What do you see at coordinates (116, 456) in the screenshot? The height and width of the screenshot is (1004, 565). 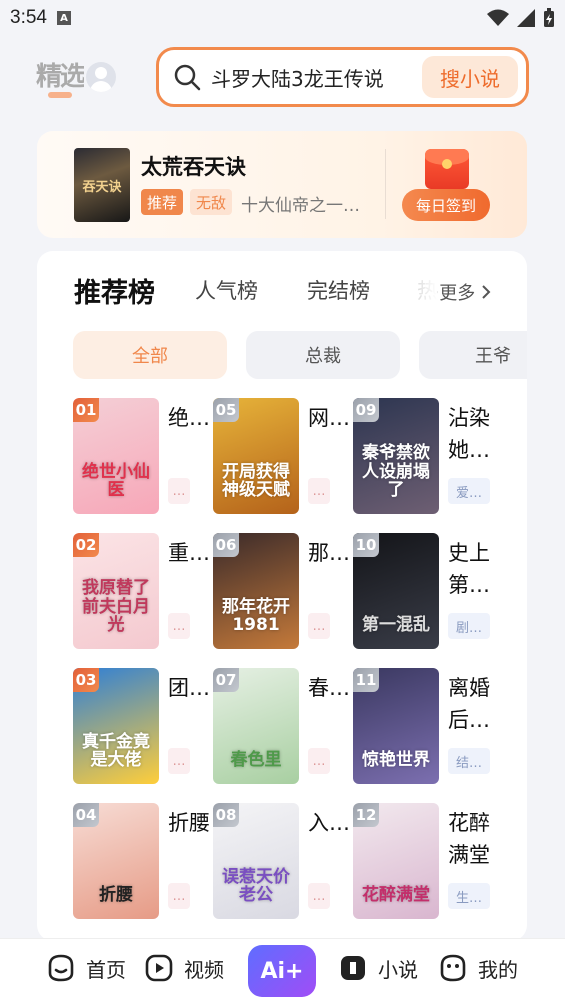 I see `book-cover: 01 绝世小仙医` at bounding box center [116, 456].